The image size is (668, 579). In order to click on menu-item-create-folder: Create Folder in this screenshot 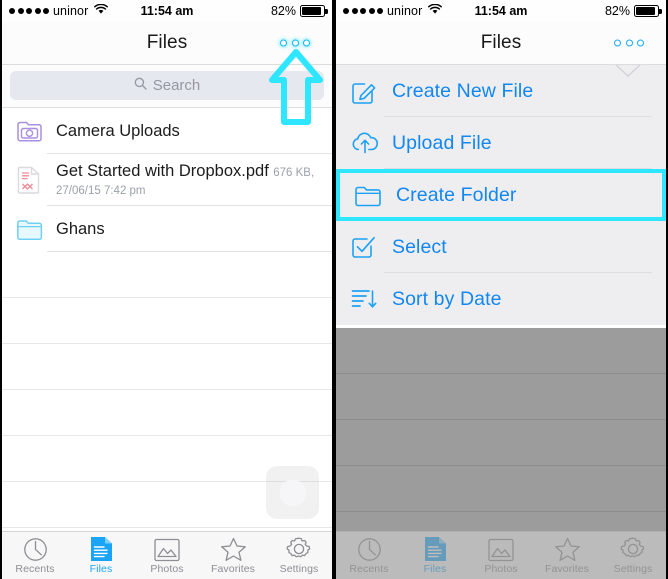, I will do `click(501, 195)`.